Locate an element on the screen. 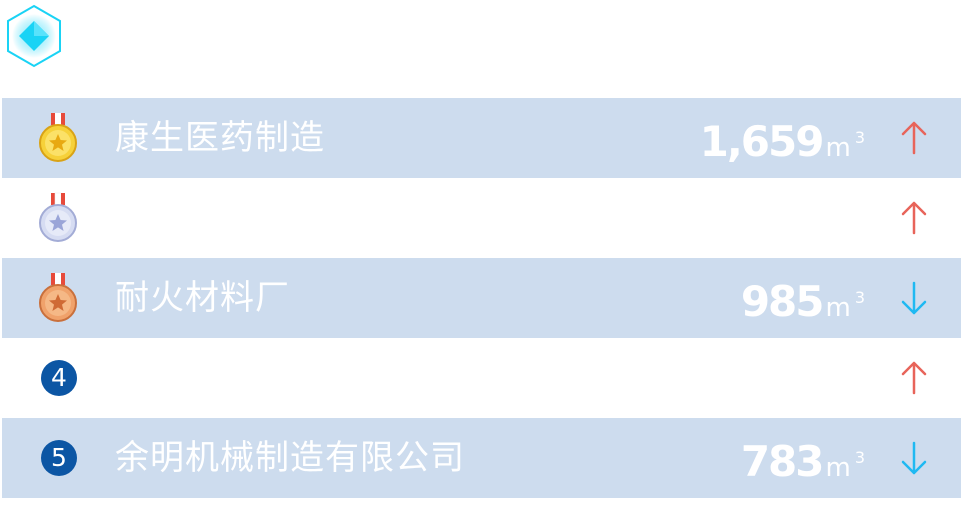  diamond-logo-icon is located at coordinates (34, 36).